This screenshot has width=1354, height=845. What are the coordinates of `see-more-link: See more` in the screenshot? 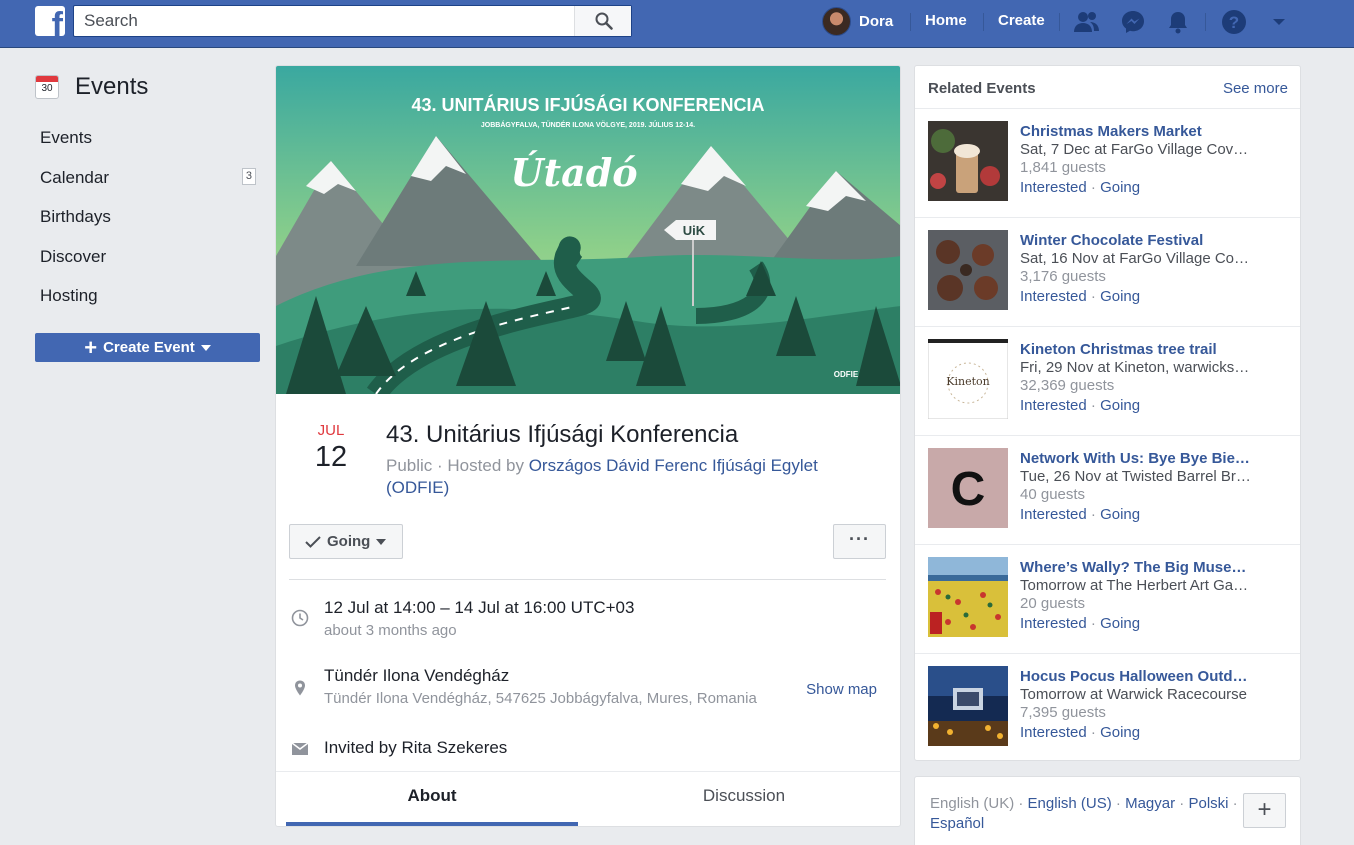 It's located at (1255, 88).